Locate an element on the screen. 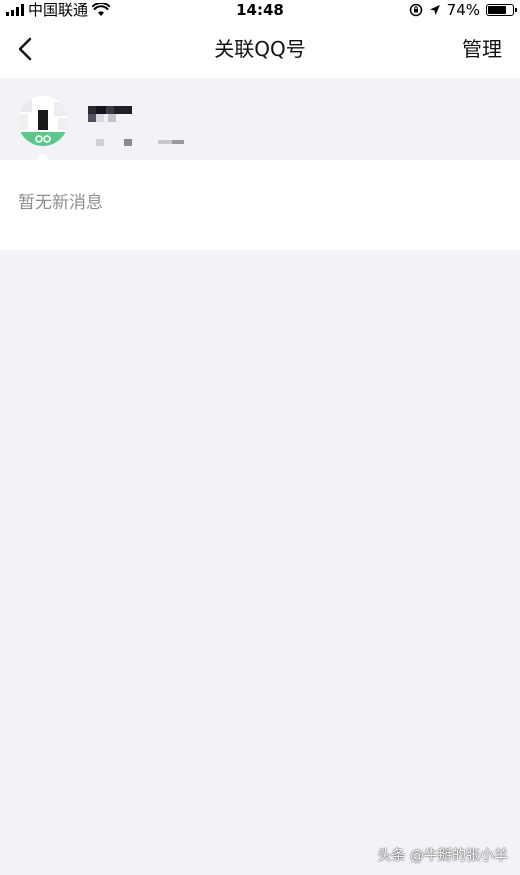  status-right: 74% is located at coordinates (463, 10).